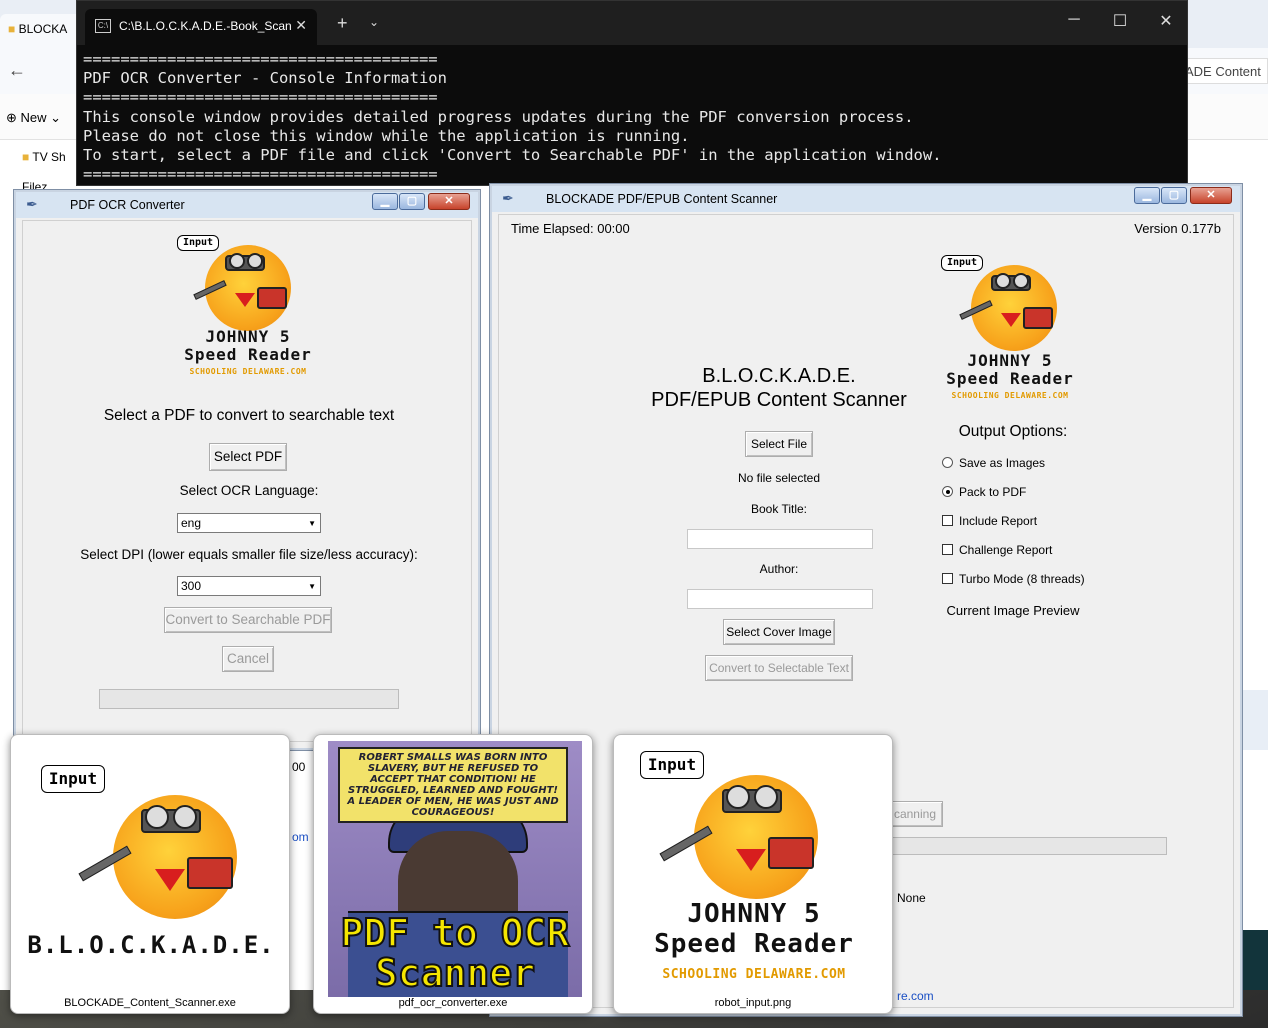 Image resolution: width=1268 pixels, height=1028 pixels. Describe the element at coordinates (753, 1003) in the screenshot. I see `thumbnail-filename: robot_input.png` at that location.